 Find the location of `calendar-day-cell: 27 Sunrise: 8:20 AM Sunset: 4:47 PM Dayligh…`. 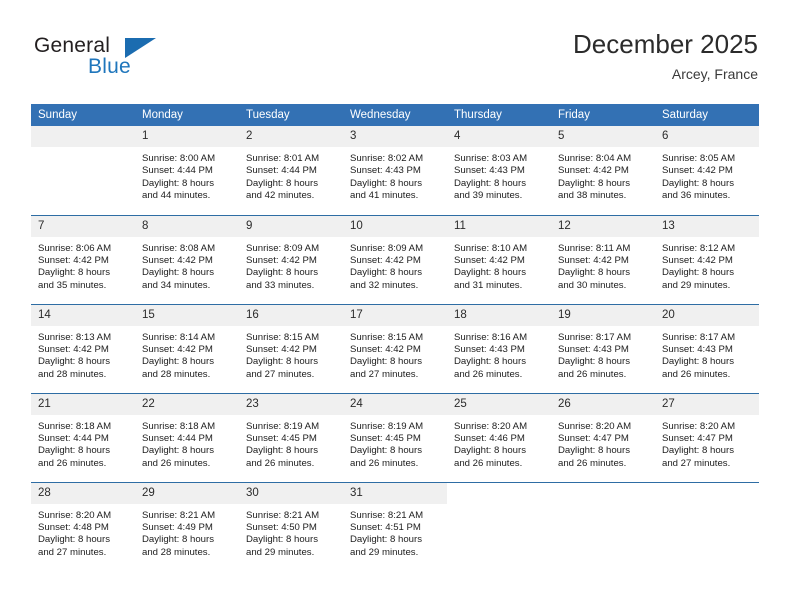

calendar-day-cell: 27 Sunrise: 8:20 AM Sunset: 4:47 PM Dayligh… is located at coordinates (707, 437).